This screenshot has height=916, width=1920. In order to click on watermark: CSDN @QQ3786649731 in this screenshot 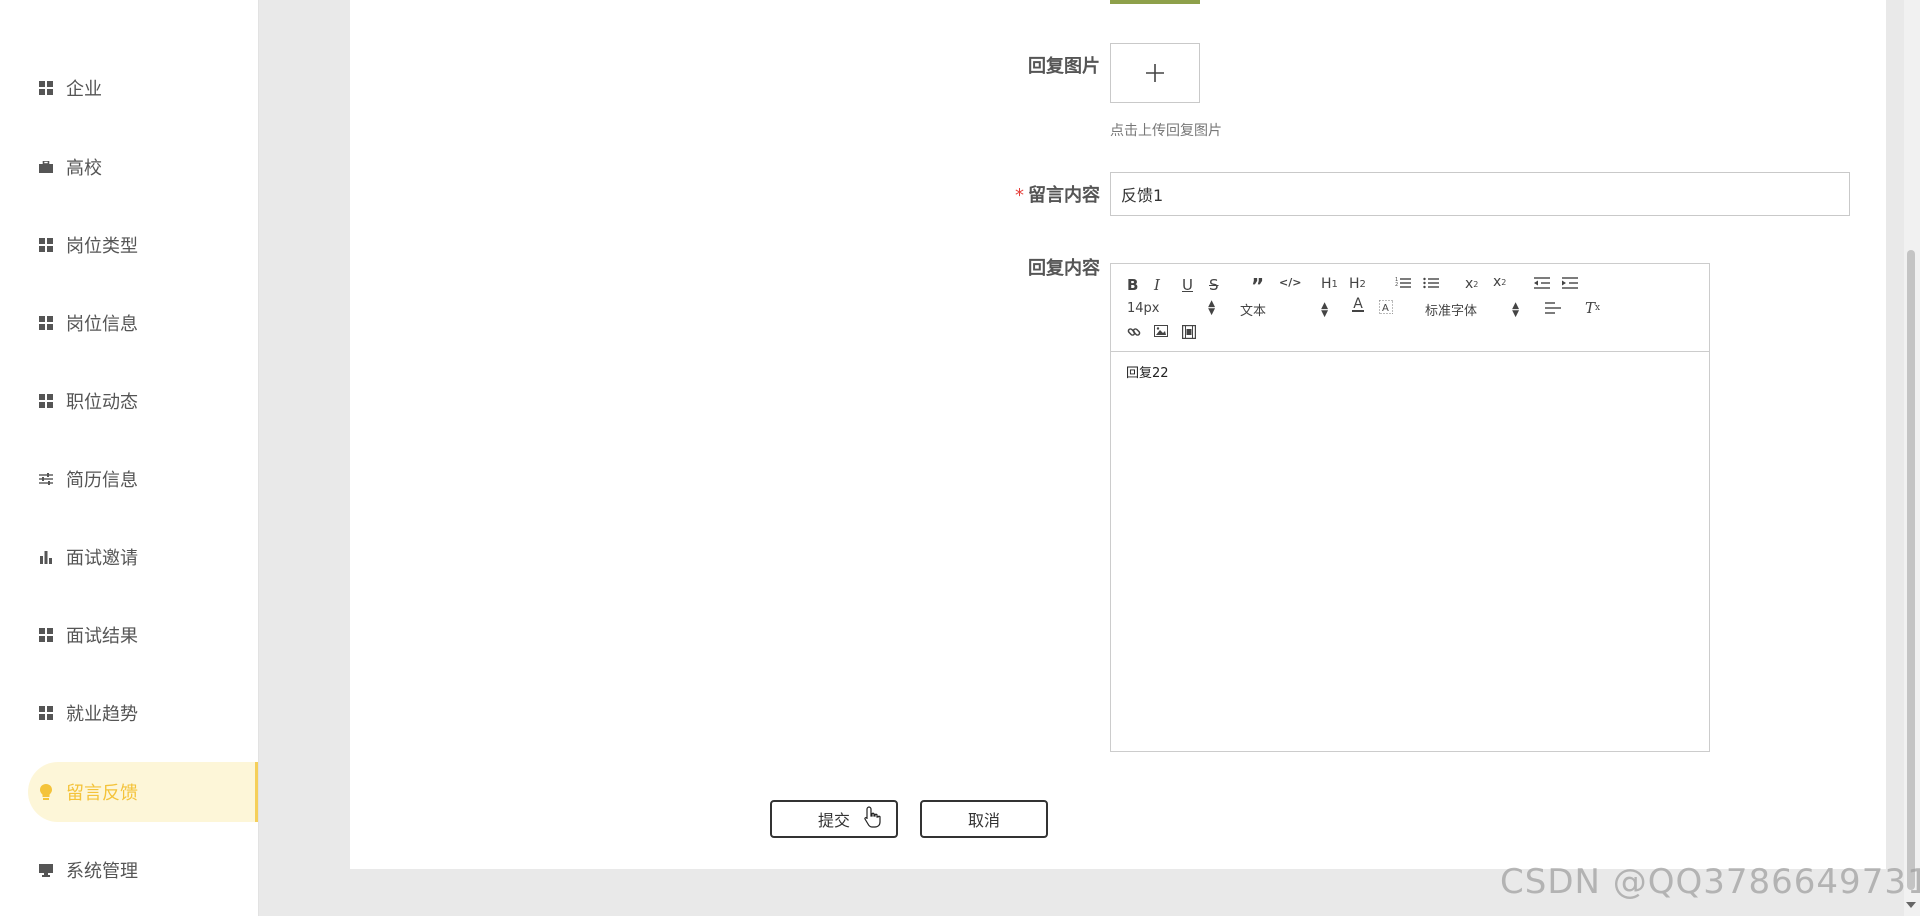, I will do `click(1710, 882)`.